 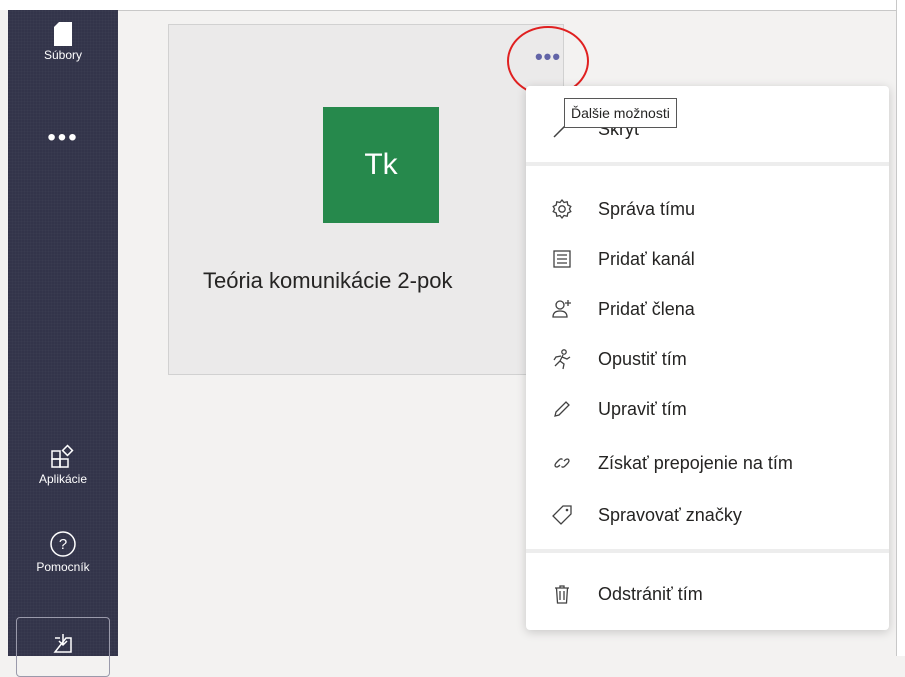 I want to click on menu-item-add-member: Pridať člena, so click(x=707, y=309).